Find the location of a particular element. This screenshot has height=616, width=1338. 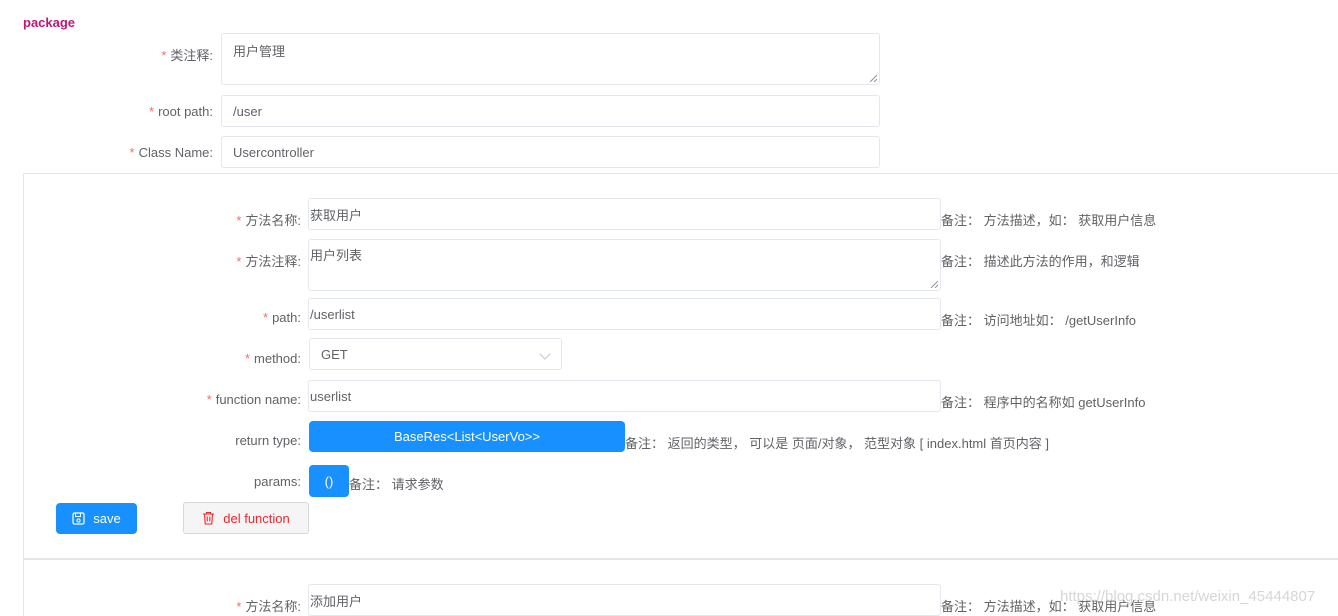

root-path-label: * root path: is located at coordinates (181, 111).